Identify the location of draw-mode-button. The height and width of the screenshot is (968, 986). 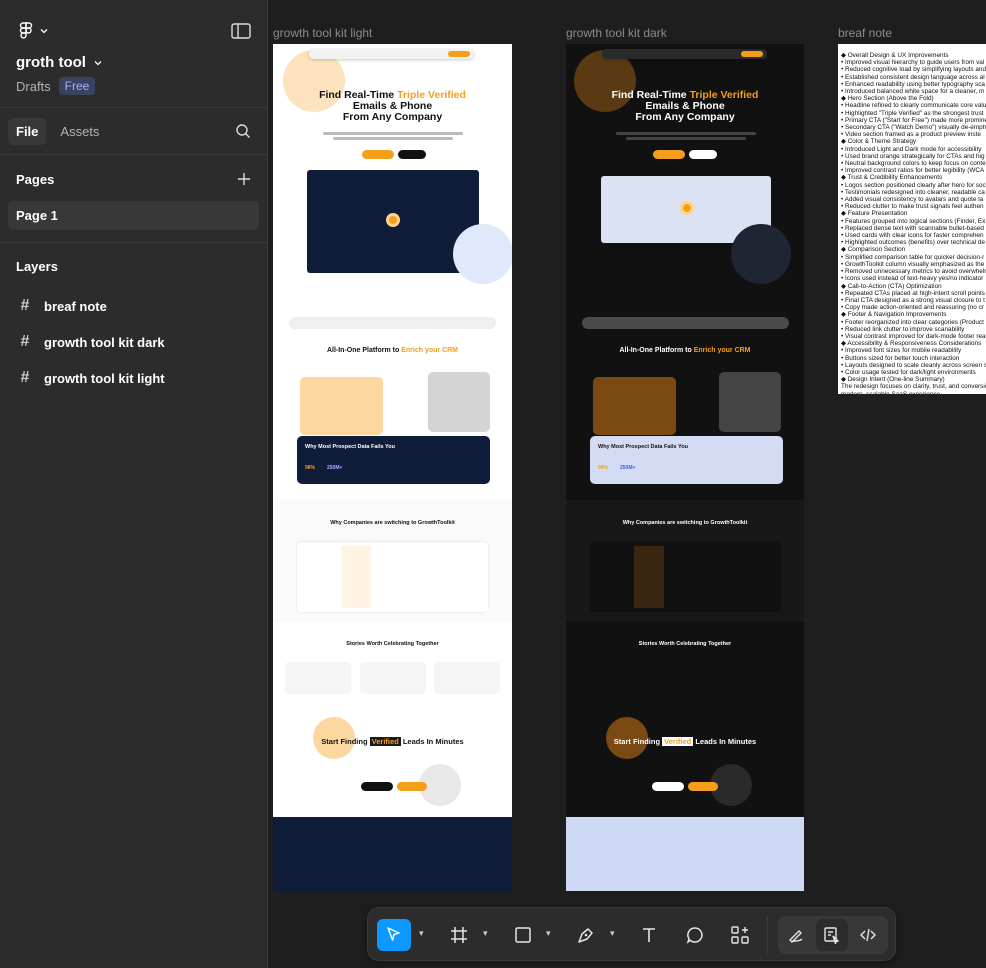
(796, 935).